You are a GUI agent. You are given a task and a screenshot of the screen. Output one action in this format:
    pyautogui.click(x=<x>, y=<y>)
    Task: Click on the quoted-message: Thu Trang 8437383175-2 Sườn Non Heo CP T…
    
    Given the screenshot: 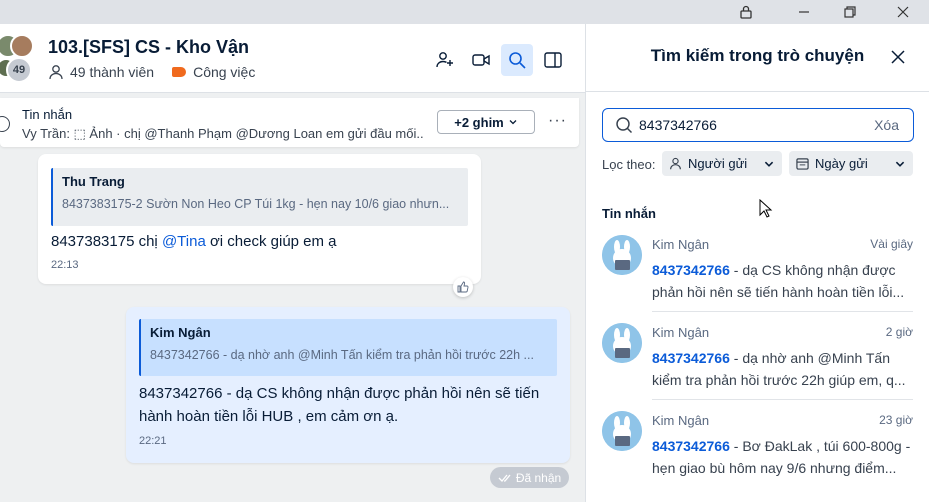 What is the action you would take?
    pyautogui.click(x=259, y=197)
    